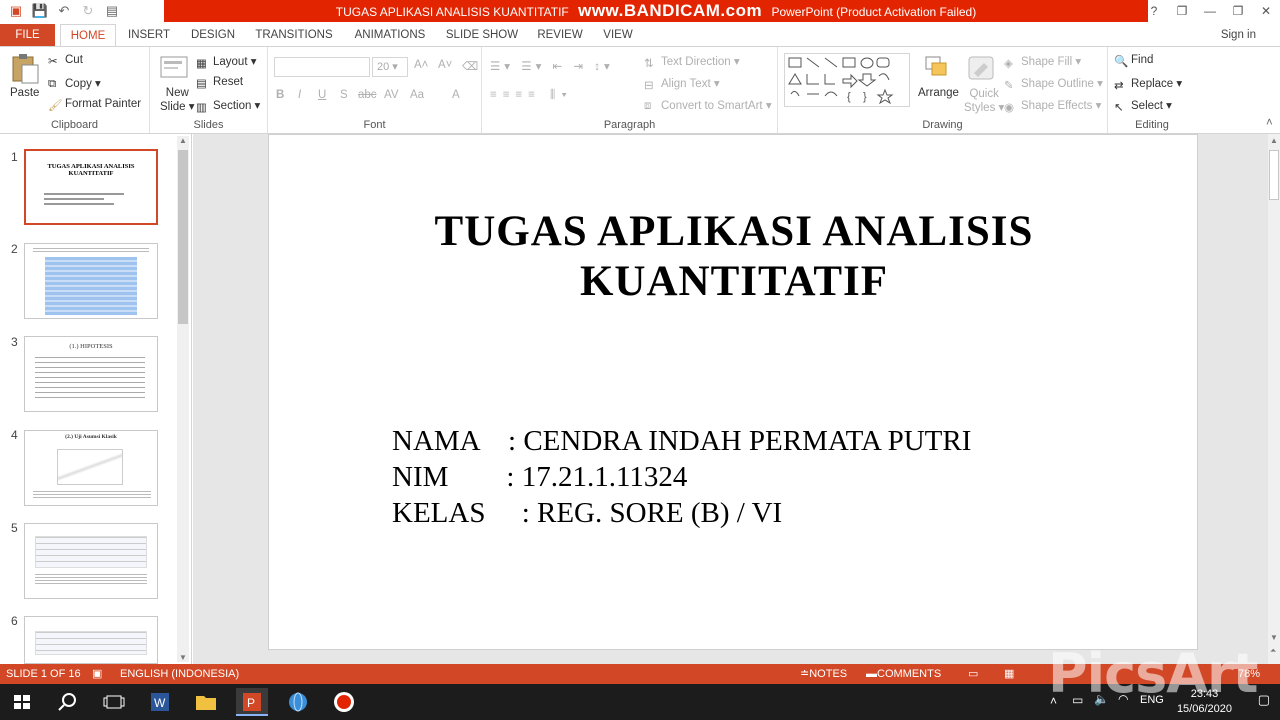  What do you see at coordinates (984, 94) in the screenshot?
I see `quick-styles-label-1: Quick` at bounding box center [984, 94].